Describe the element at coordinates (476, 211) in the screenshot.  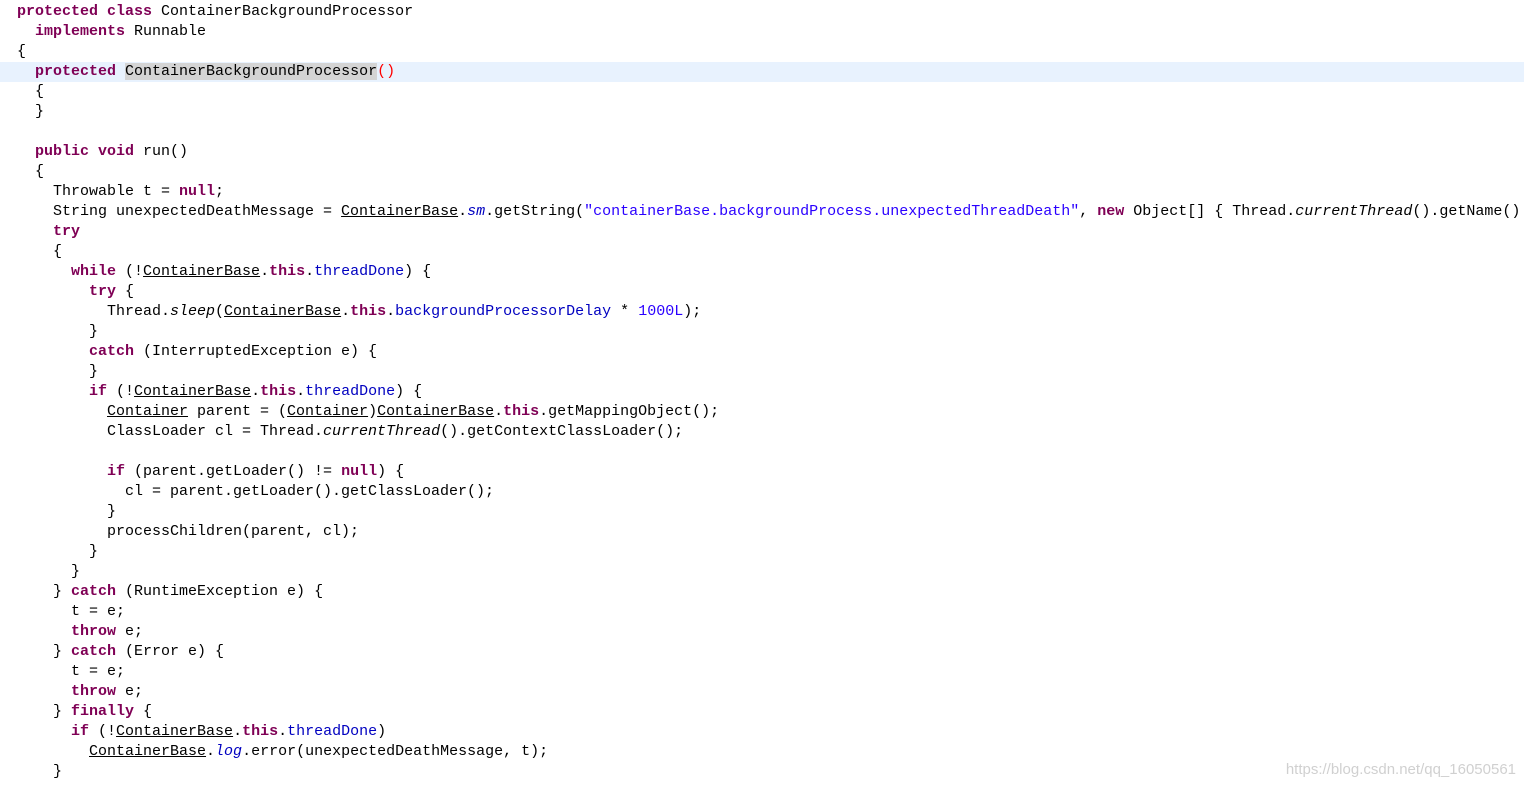
I see `code-token: sm` at that location.